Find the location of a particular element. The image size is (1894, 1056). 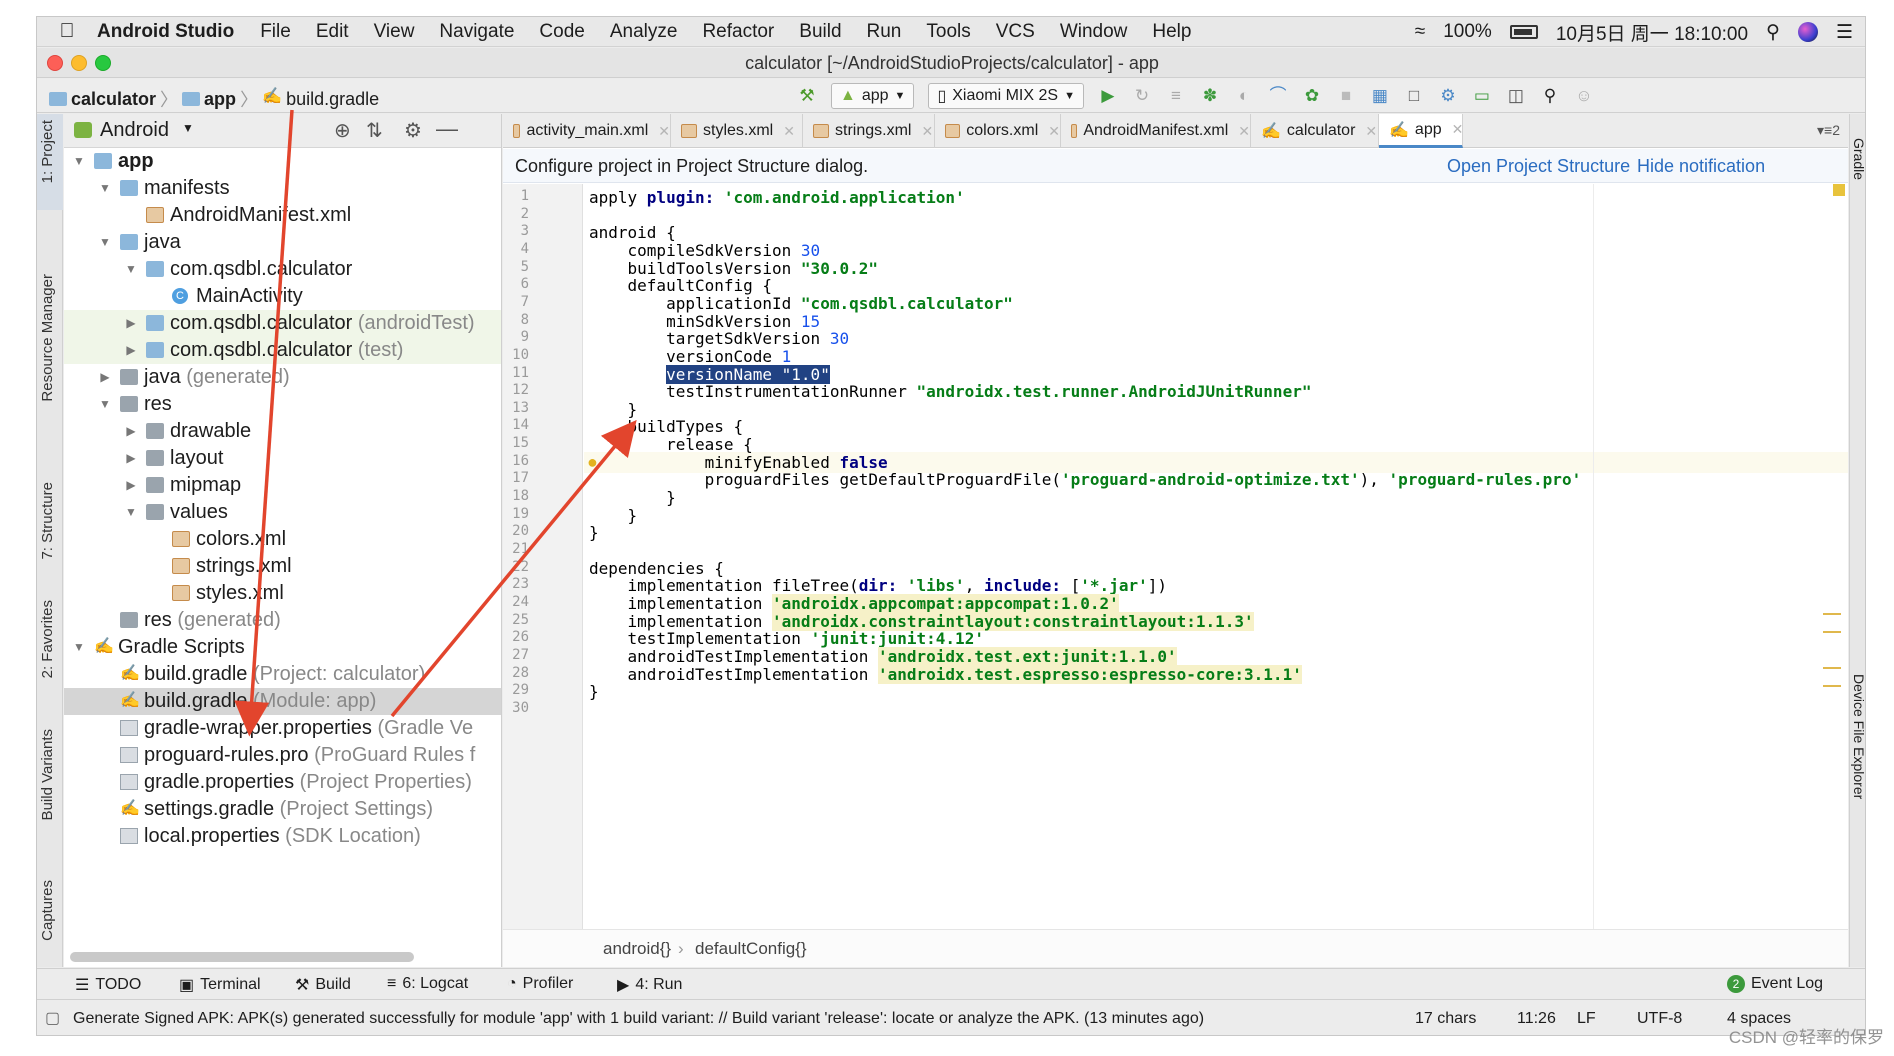

search-everywhere-icon: ⚲ is located at coordinates (1550, 96).